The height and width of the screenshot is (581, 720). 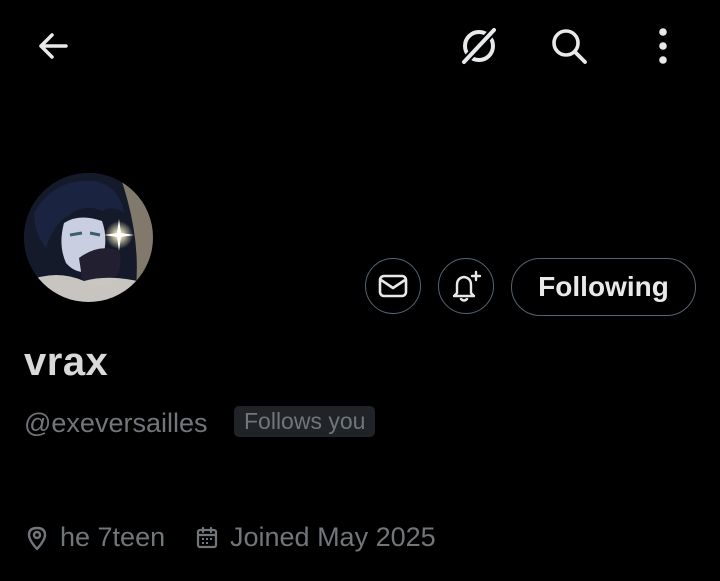 I want to click on search-icon, so click(x=569, y=46).